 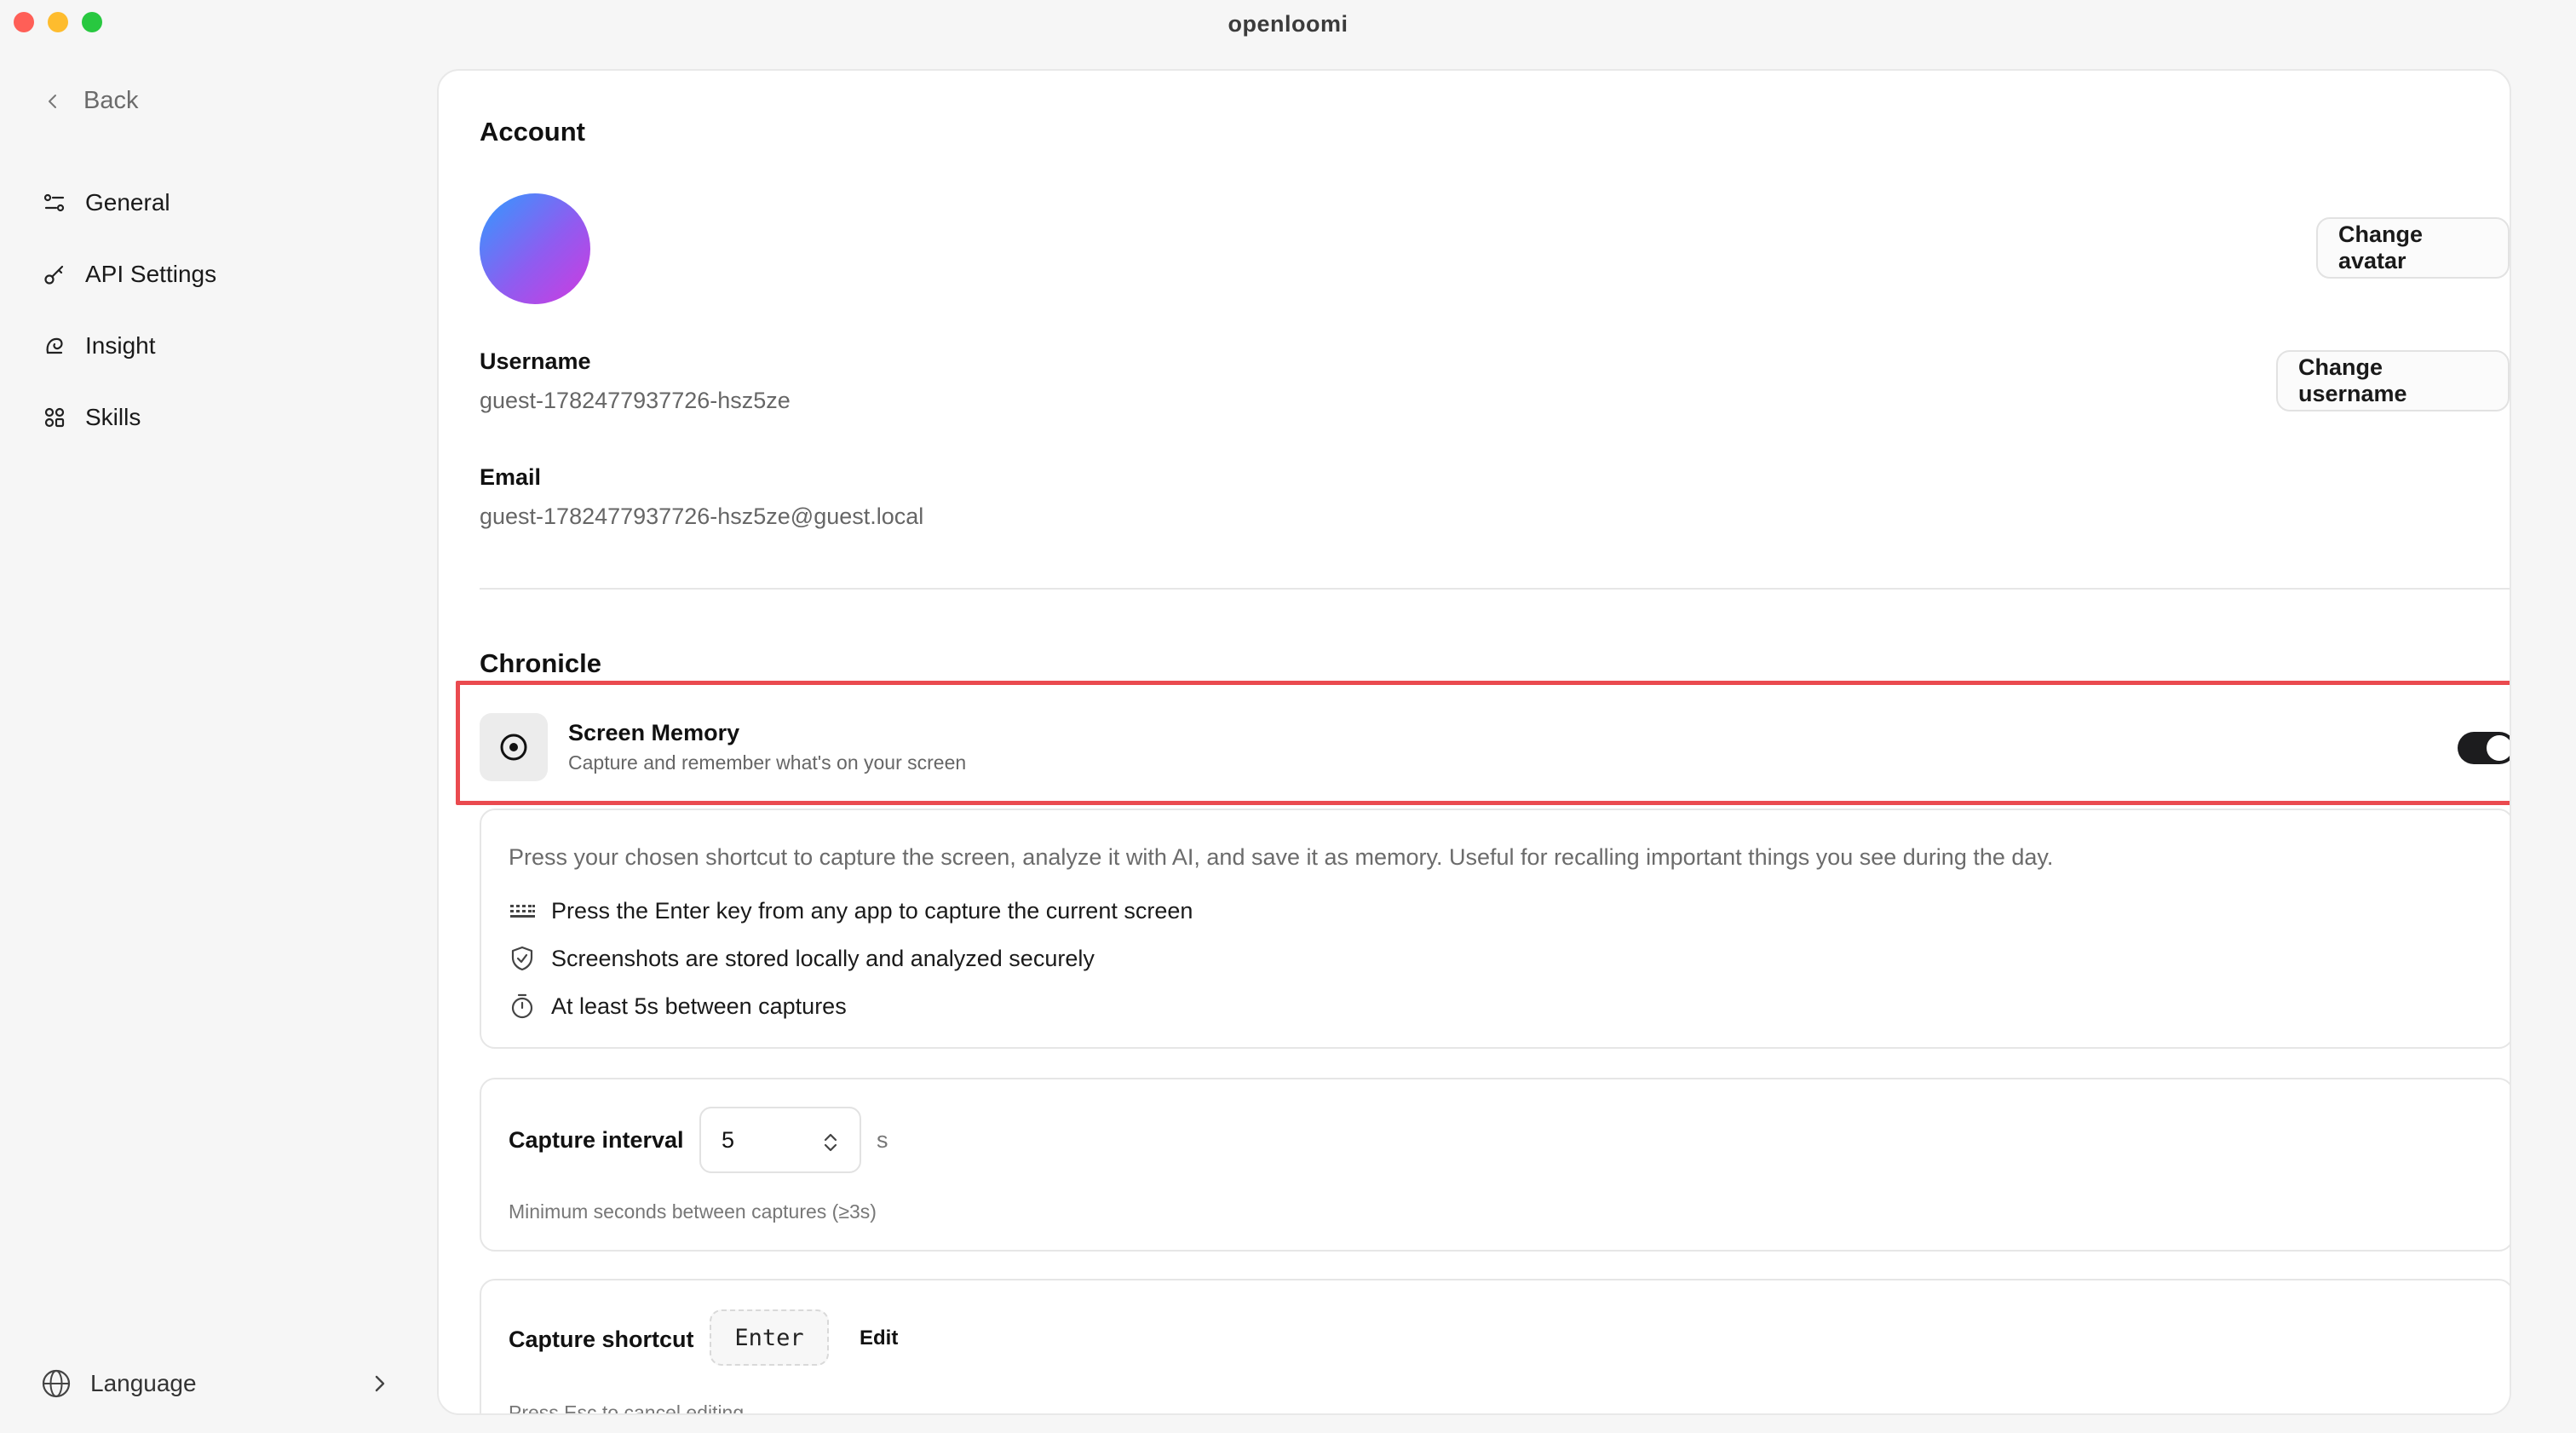 What do you see at coordinates (92, 22) in the screenshot?
I see `zoom-window-button` at bounding box center [92, 22].